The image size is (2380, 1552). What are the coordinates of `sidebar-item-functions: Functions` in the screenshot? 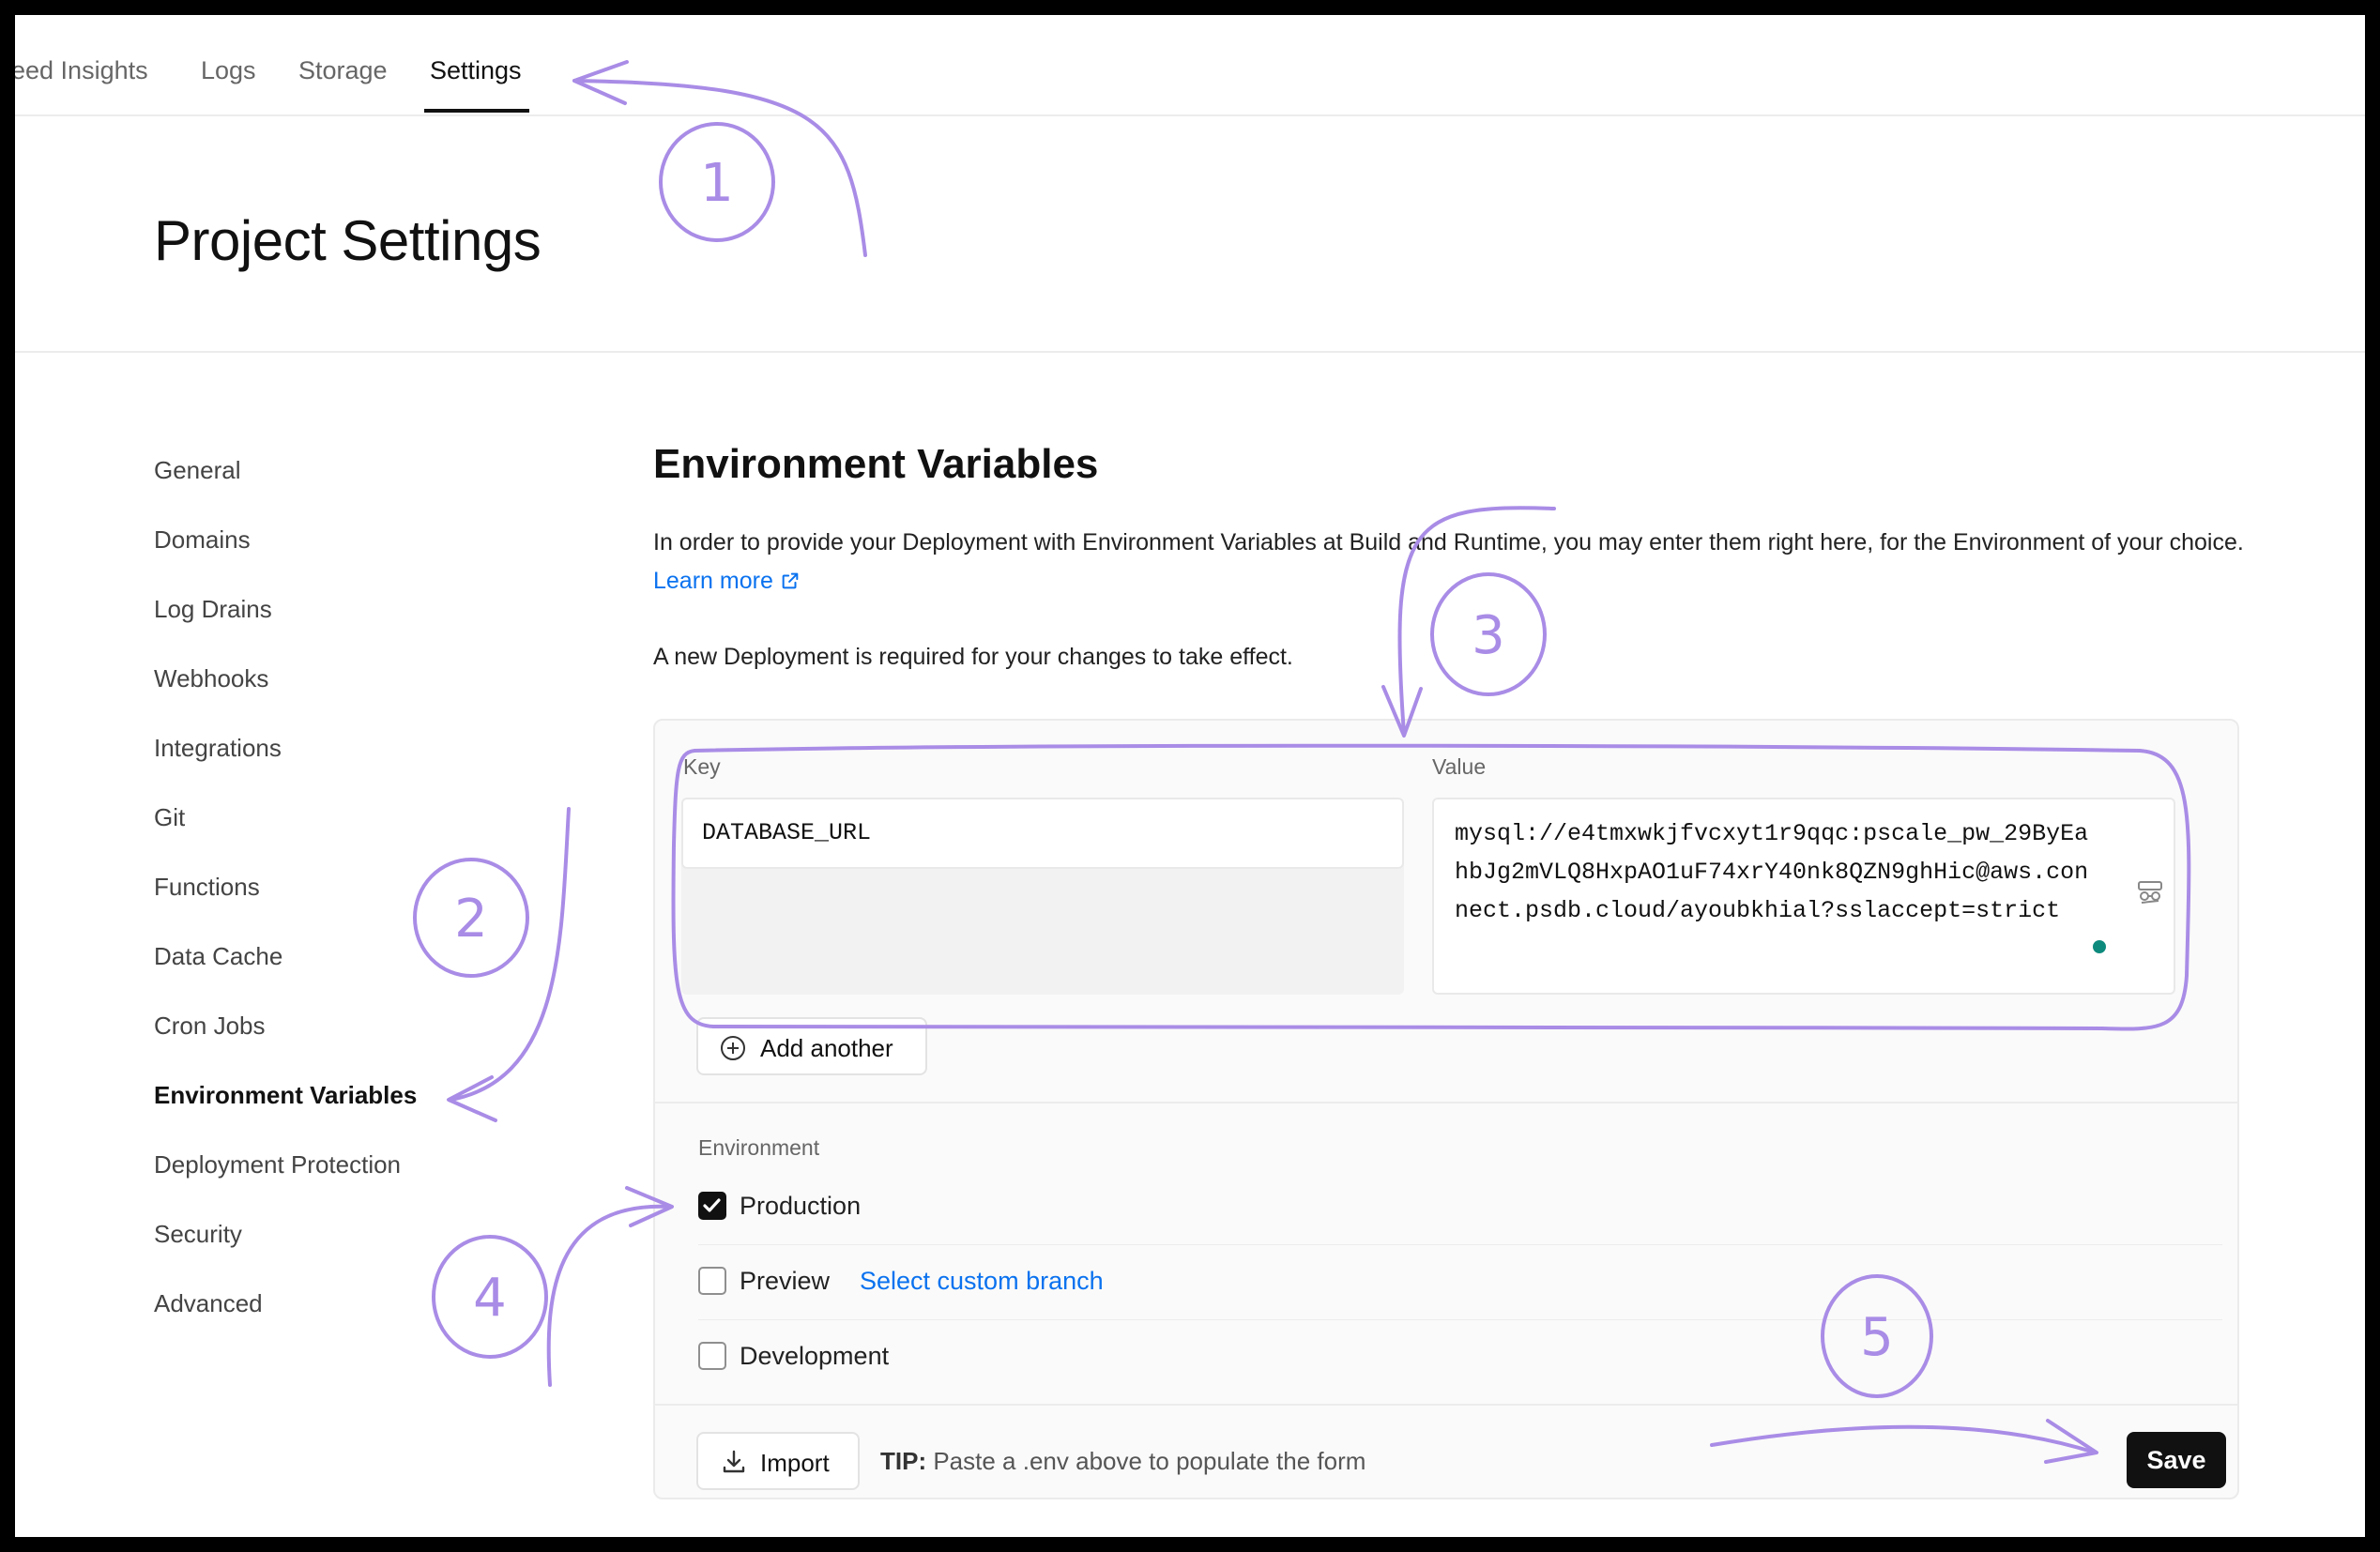 It's located at (207, 887).